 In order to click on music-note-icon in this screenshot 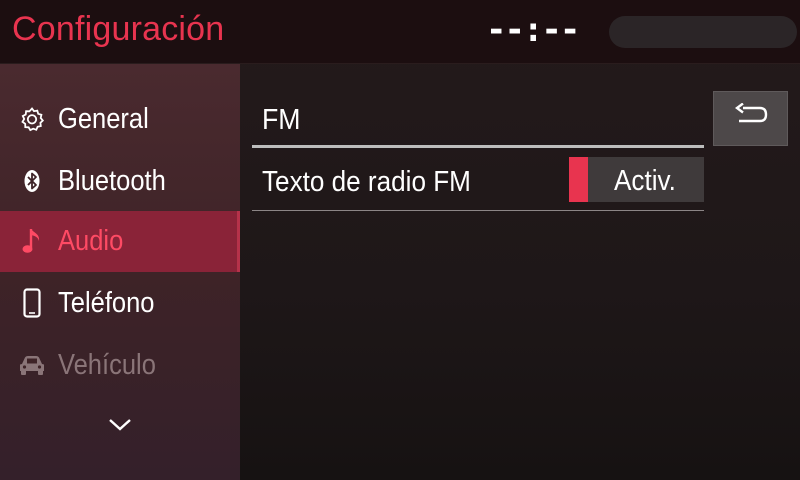, I will do `click(32, 241)`.